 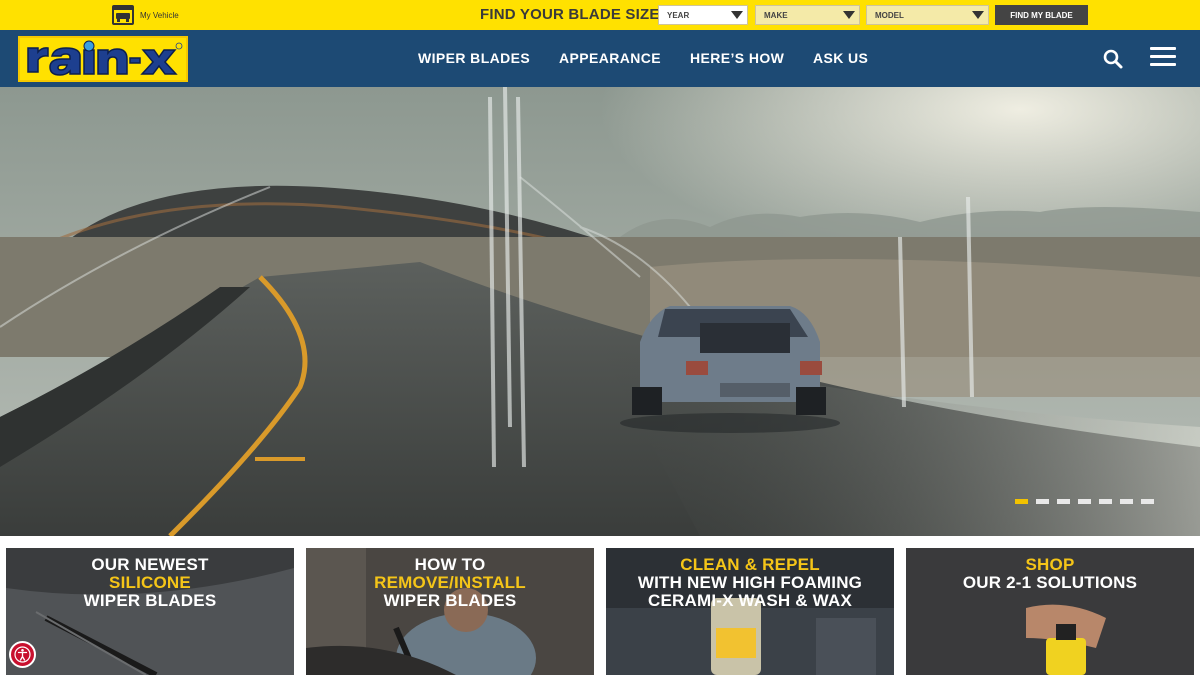 I want to click on search-button, so click(x=1113, y=59).